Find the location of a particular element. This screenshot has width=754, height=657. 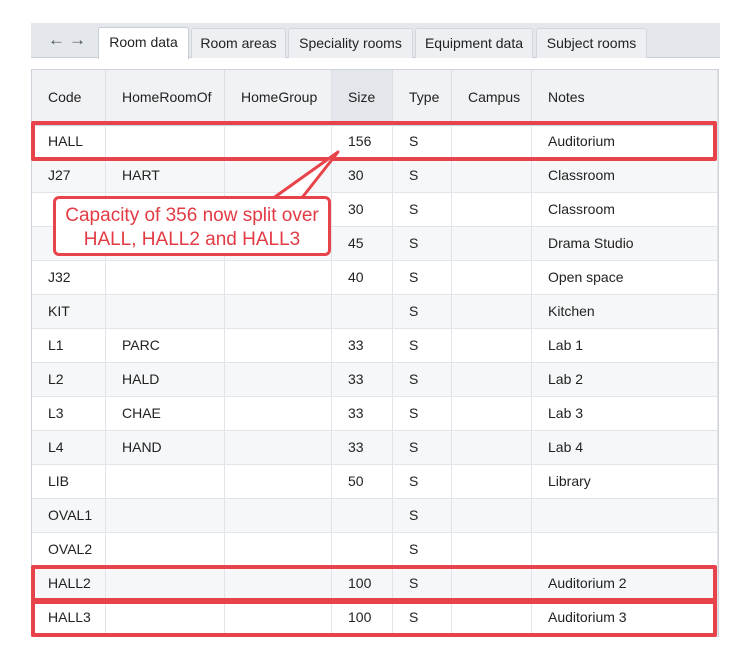

annotation-line-2: HALL, HALL2 and HALL3 is located at coordinates (192, 239).